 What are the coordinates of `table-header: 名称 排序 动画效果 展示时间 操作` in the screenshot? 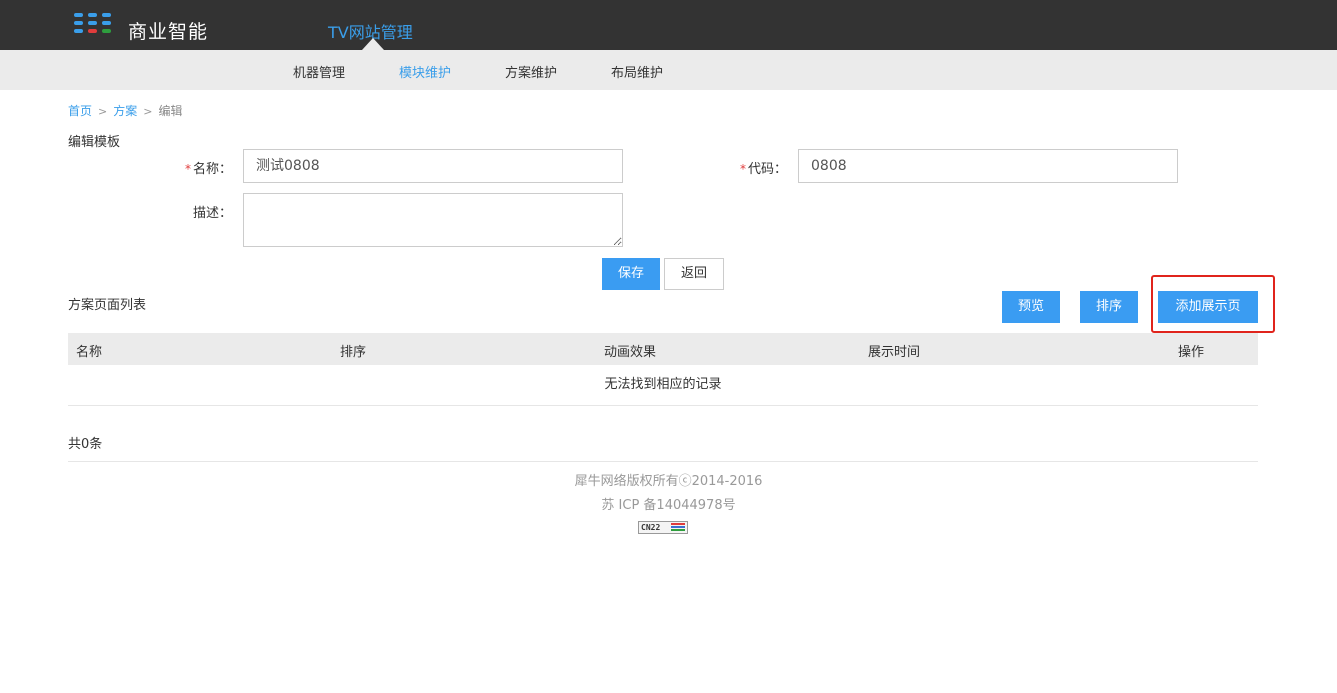 It's located at (663, 349).